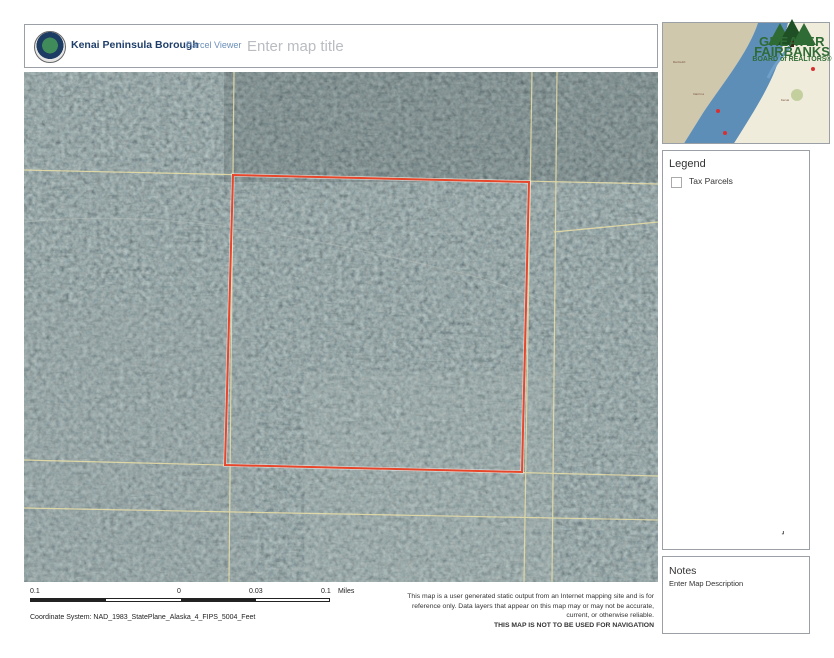 The image size is (834, 658). Describe the element at coordinates (711, 181) in the screenshot. I see `tax-parcels-label: Tax Parcels` at that location.